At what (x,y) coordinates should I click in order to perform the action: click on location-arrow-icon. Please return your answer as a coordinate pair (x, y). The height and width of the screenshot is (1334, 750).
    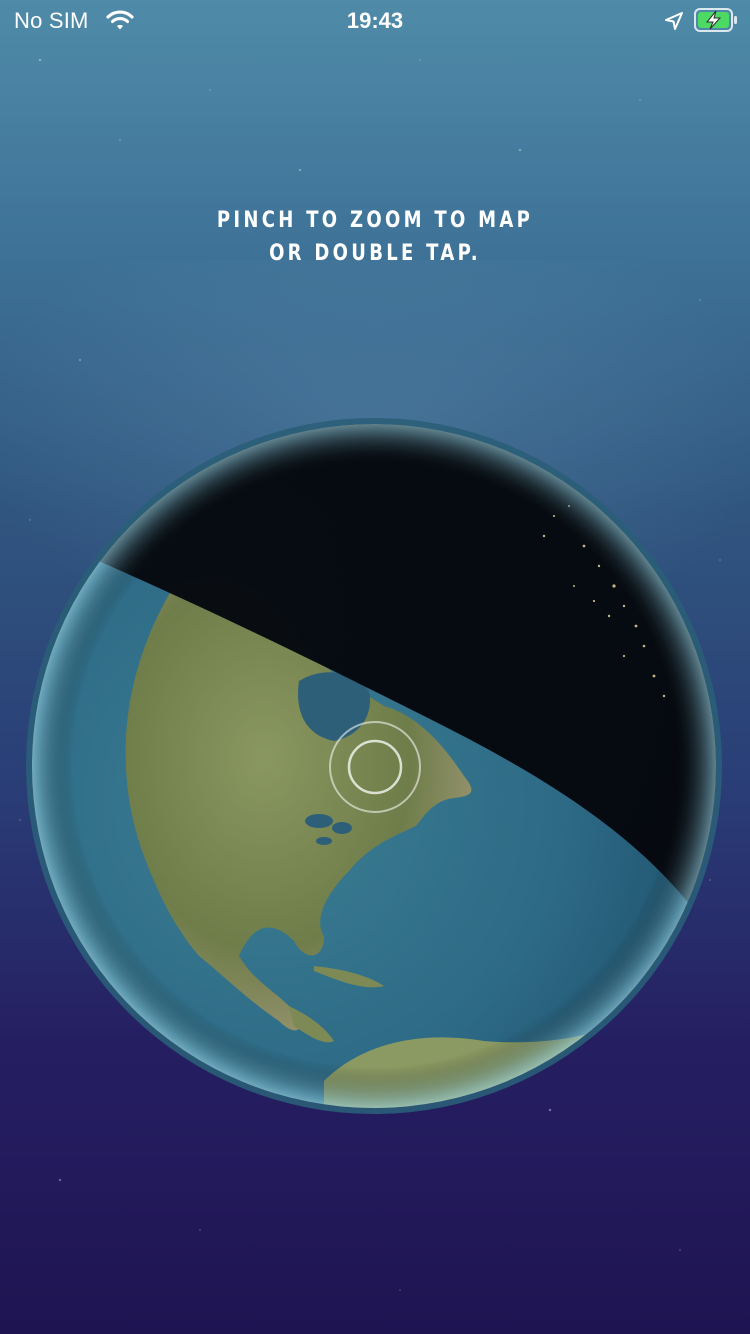
    Looking at the image, I should click on (674, 21).